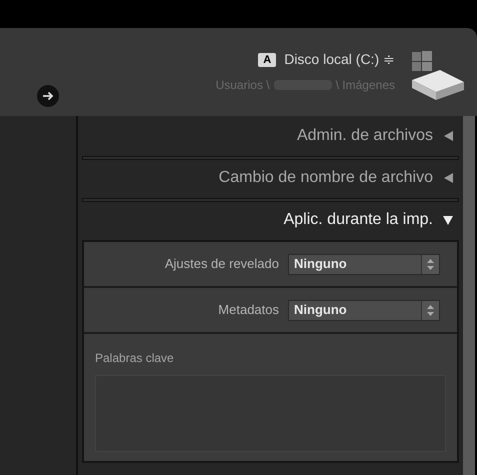  I want to click on setting-label: Ajustes de revelado, so click(221, 264).